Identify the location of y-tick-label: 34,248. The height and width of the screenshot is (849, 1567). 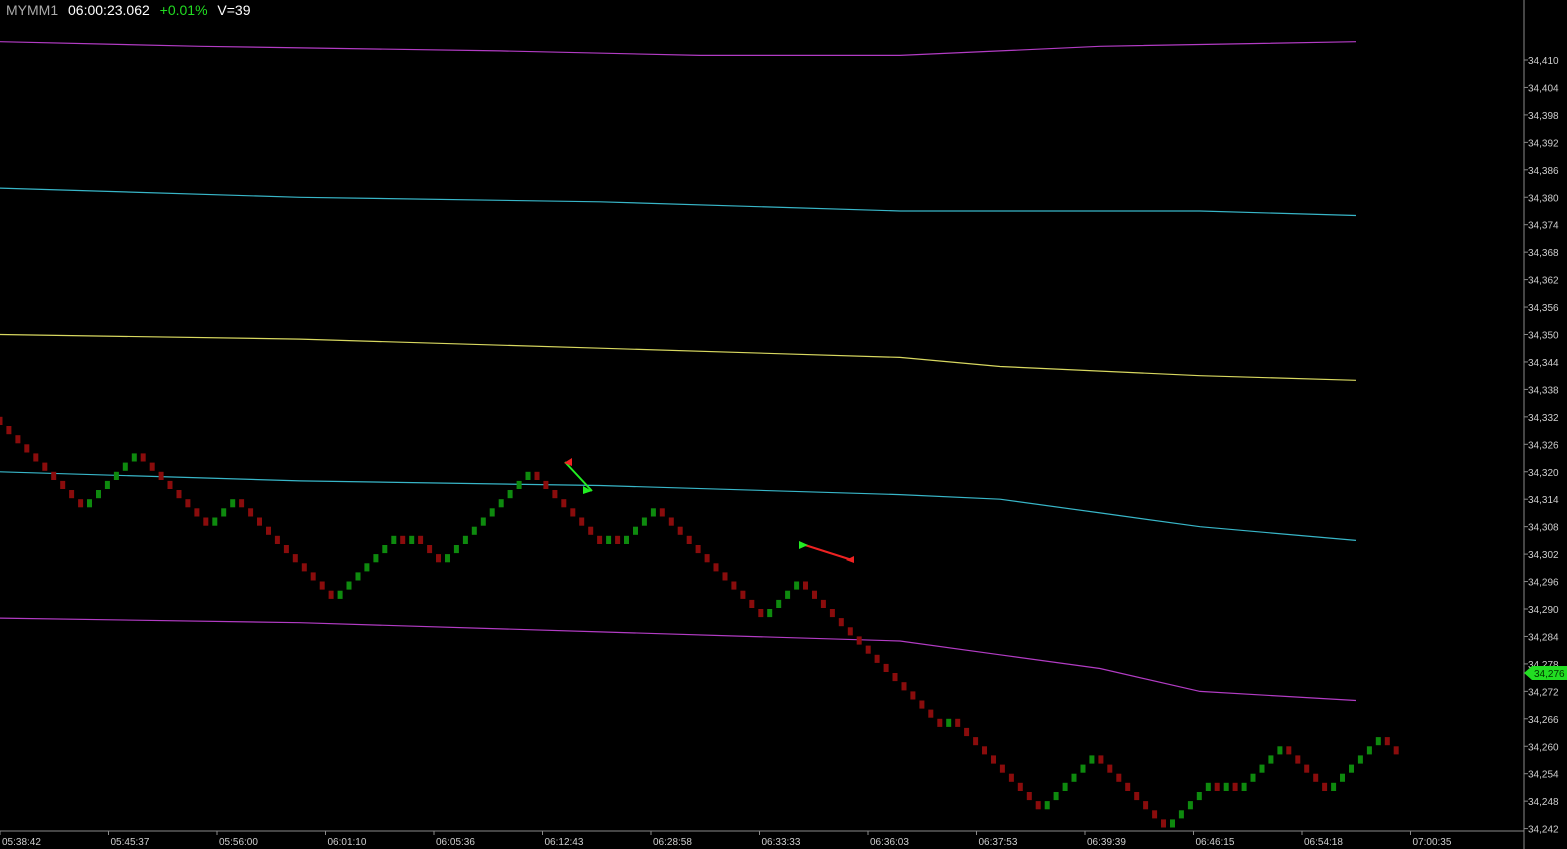
(1543, 802).